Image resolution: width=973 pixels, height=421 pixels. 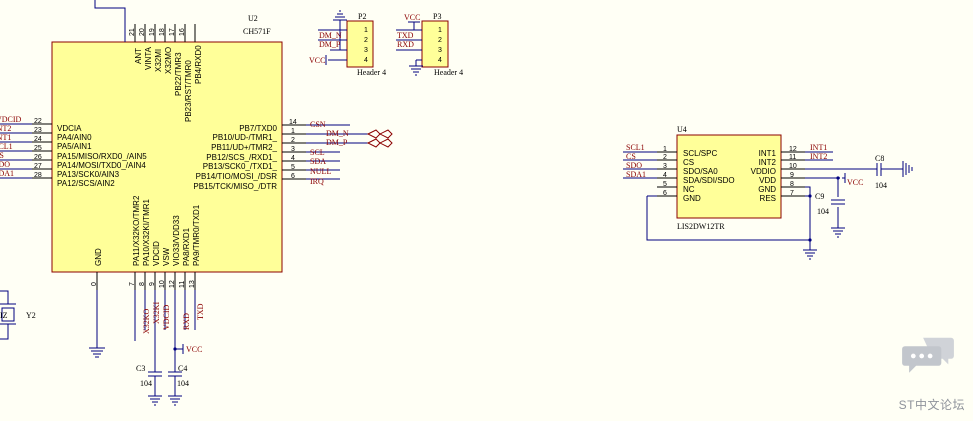 I want to click on u4-left-num: 5, so click(x=665, y=184).